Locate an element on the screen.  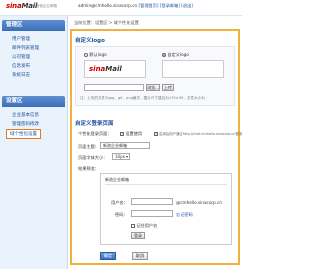
breadcrumb: 当前位置：设置区 > 域个性化设置 is located at coordinates (106, 22).